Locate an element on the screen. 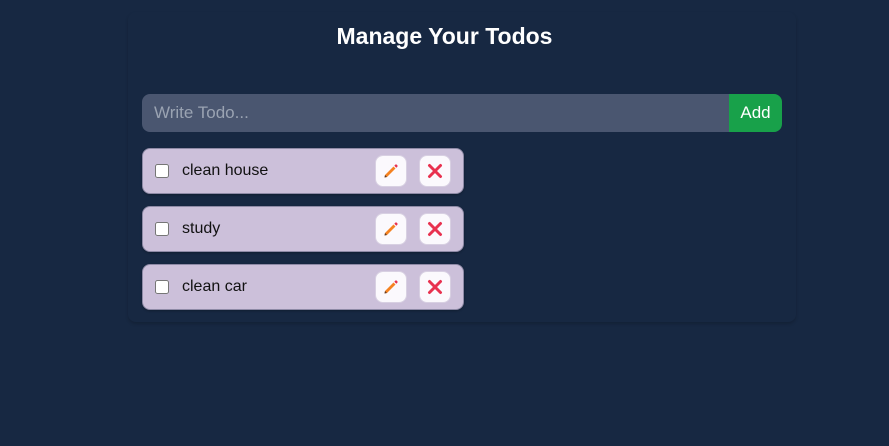 This screenshot has height=446, width=889. todo-item: study is located at coordinates (303, 229).